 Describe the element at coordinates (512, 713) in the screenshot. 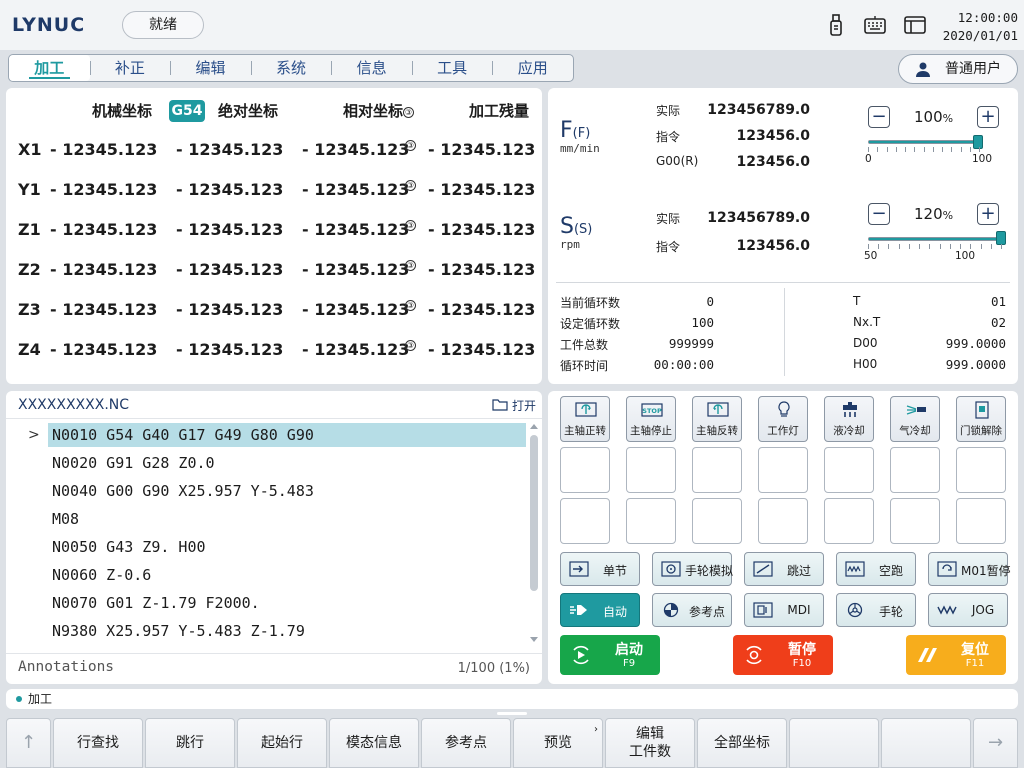

I see `drawer-handle` at that location.